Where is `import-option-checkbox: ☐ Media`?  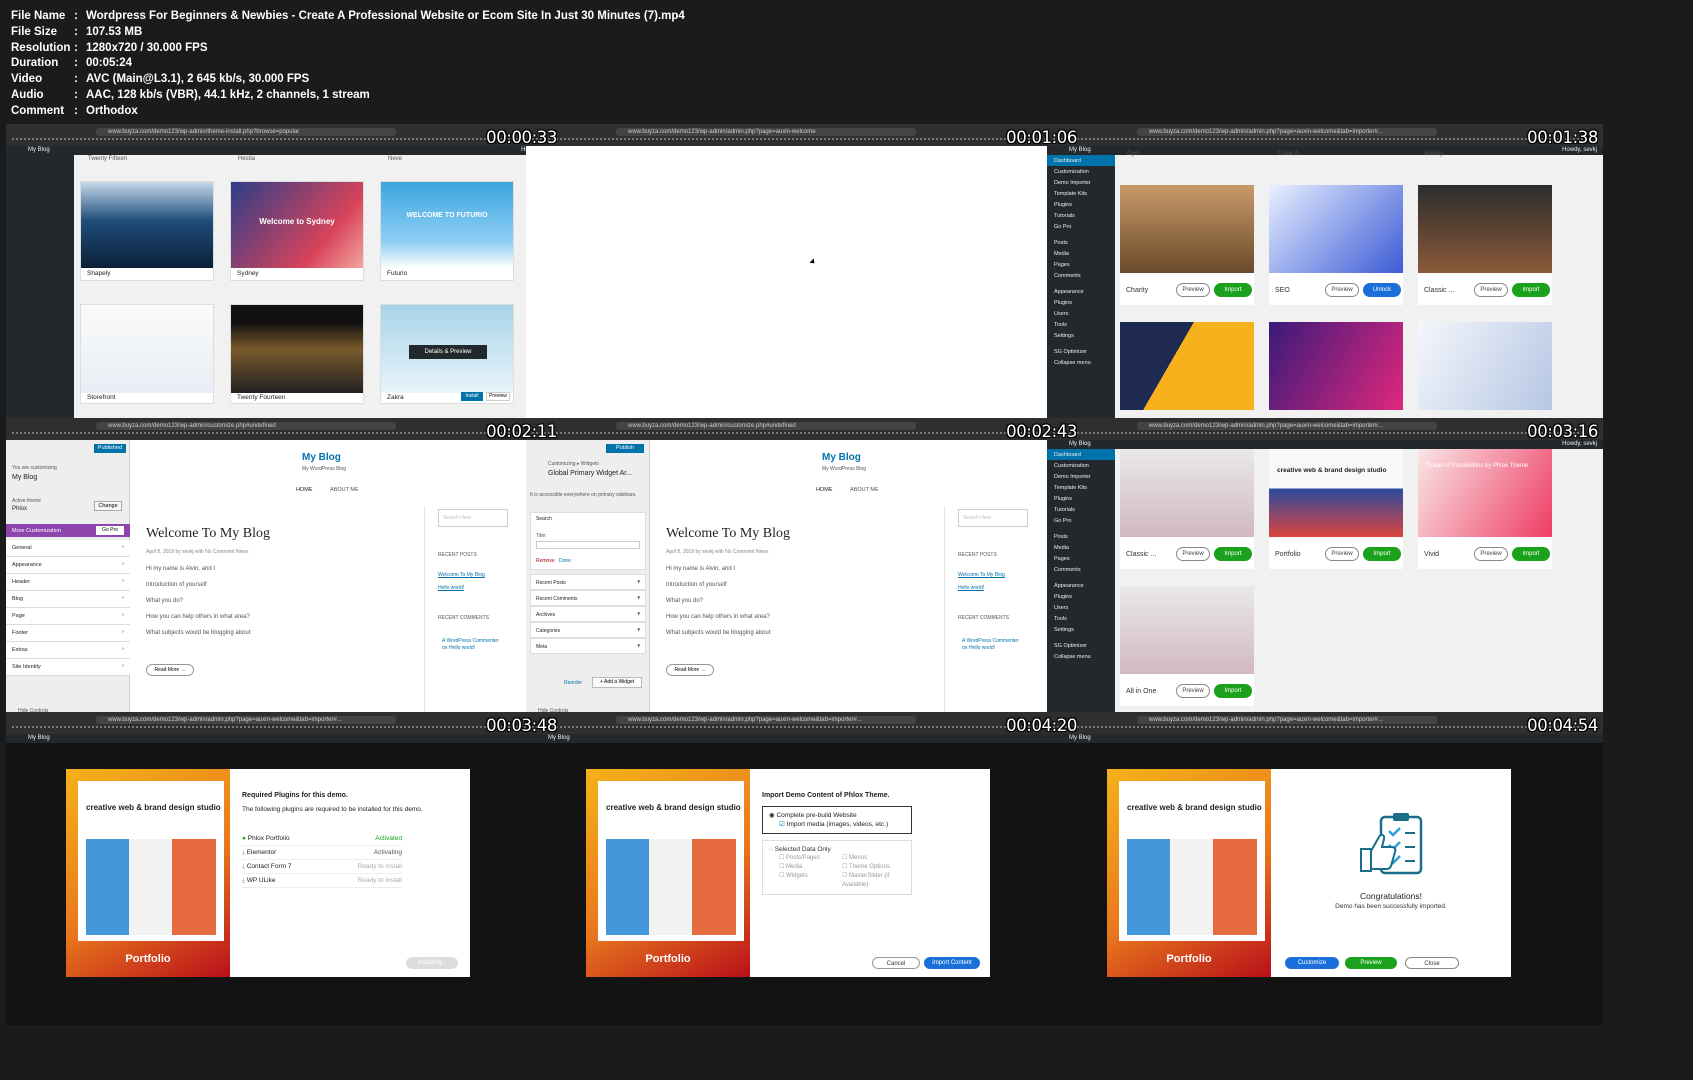
import-option-checkbox: ☐ Media is located at coordinates (810, 867).